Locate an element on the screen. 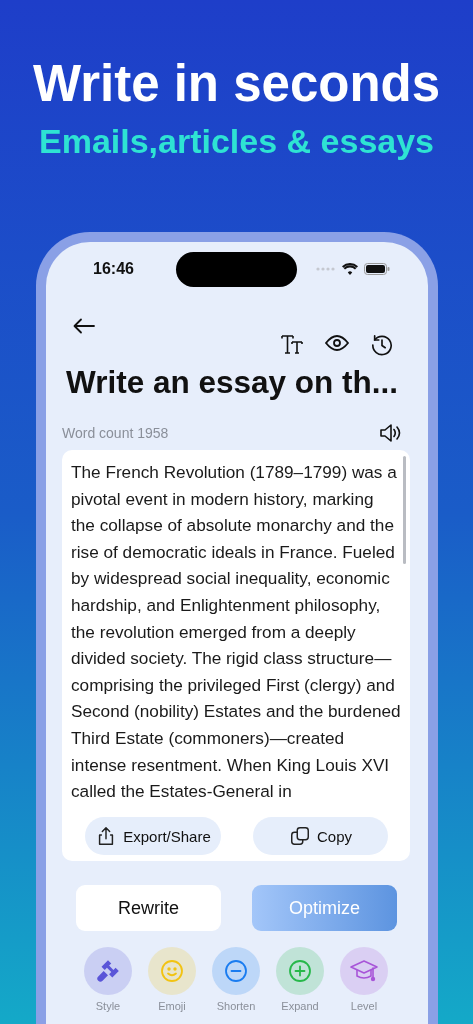 Image resolution: width=473 pixels, height=1024 pixels. tool-label: Expand is located at coordinates (300, 1006).